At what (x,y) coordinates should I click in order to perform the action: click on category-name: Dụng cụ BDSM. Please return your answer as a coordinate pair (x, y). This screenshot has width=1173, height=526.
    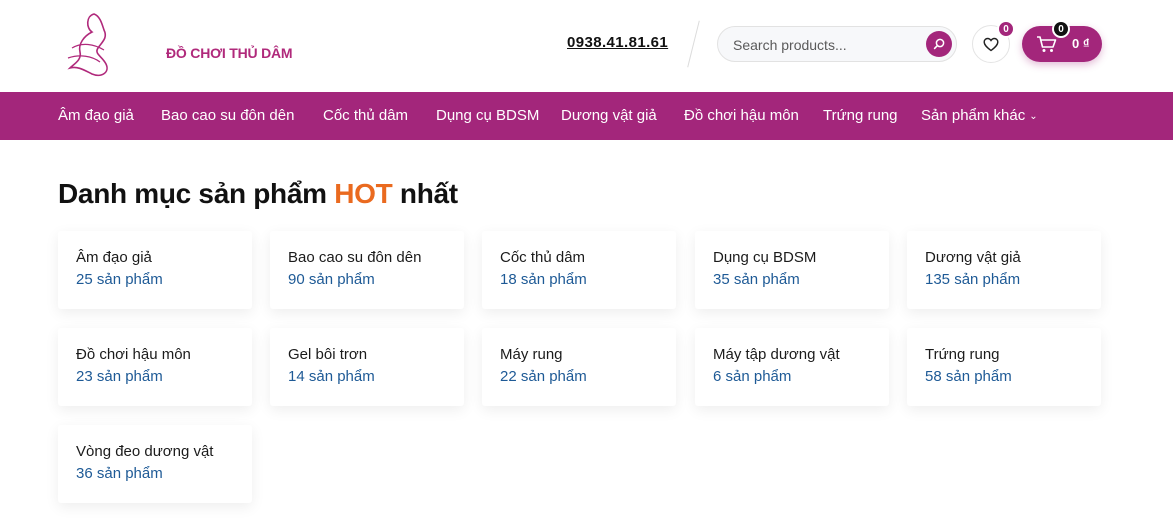
    Looking at the image, I should click on (765, 257).